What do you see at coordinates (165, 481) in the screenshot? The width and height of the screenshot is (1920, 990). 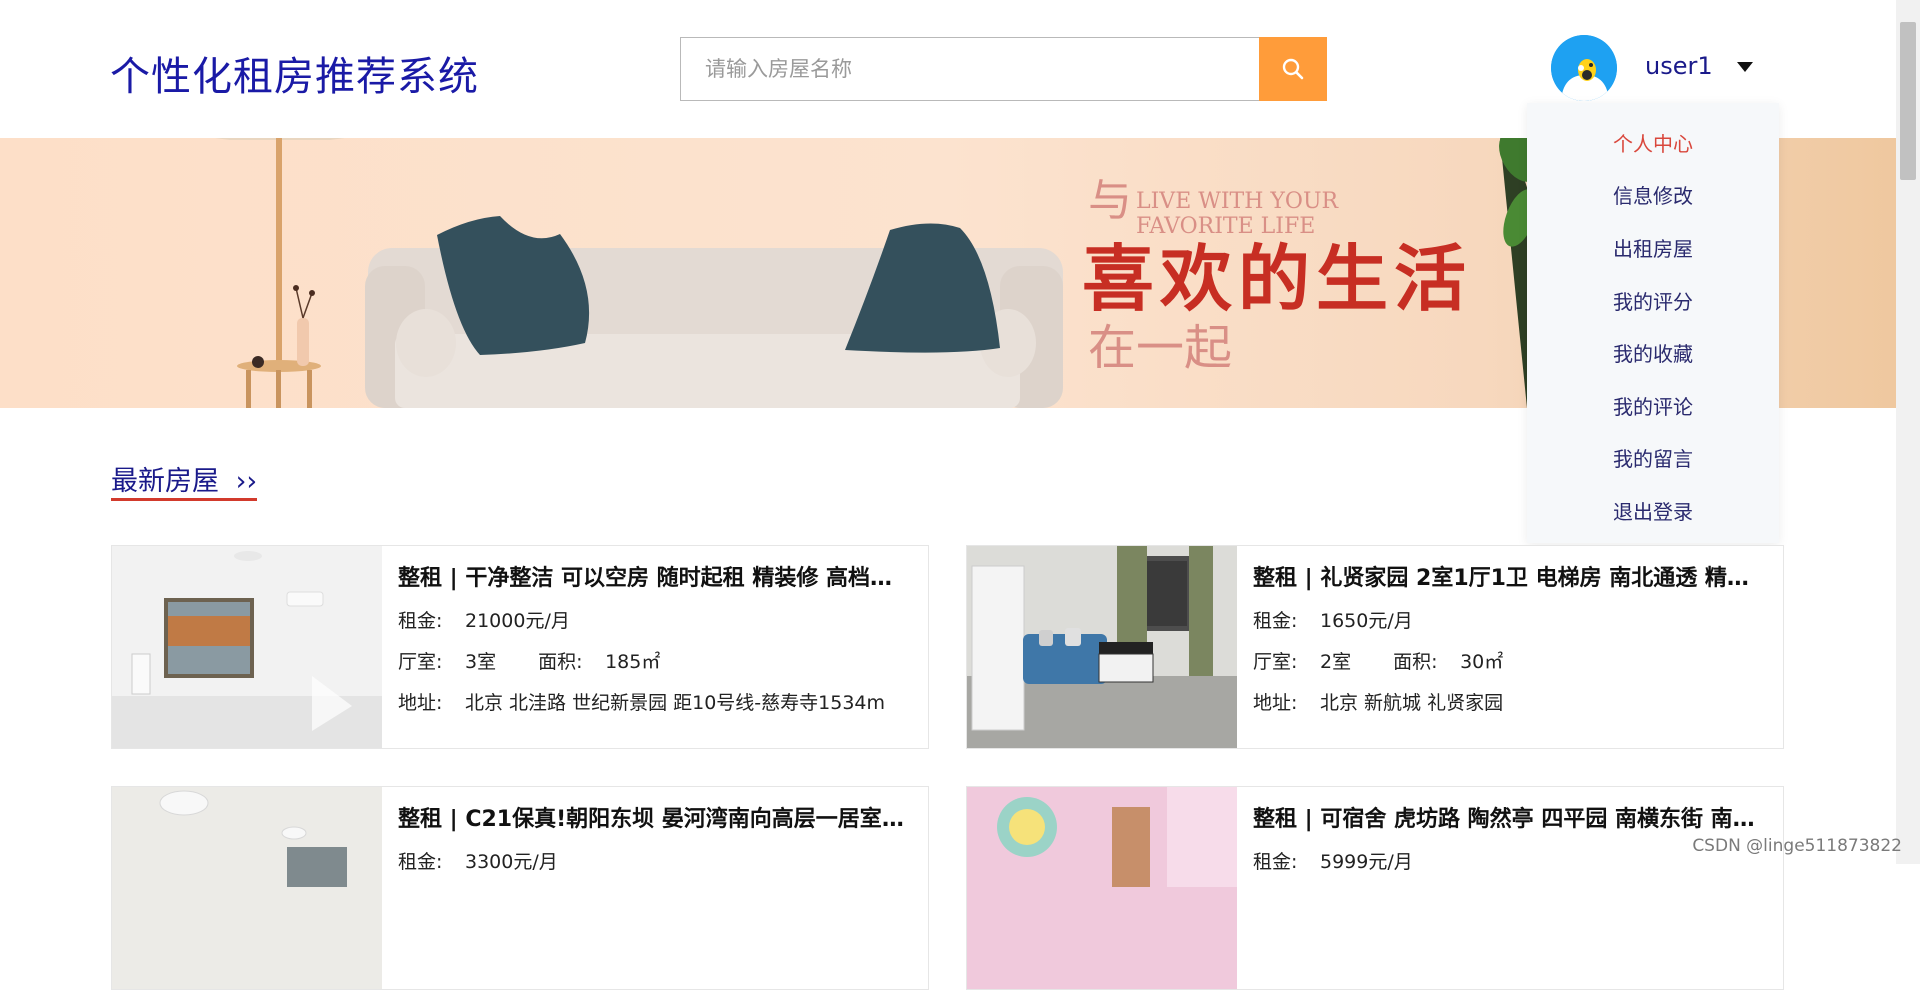 I see `section-title-text: 最新房屋` at bounding box center [165, 481].